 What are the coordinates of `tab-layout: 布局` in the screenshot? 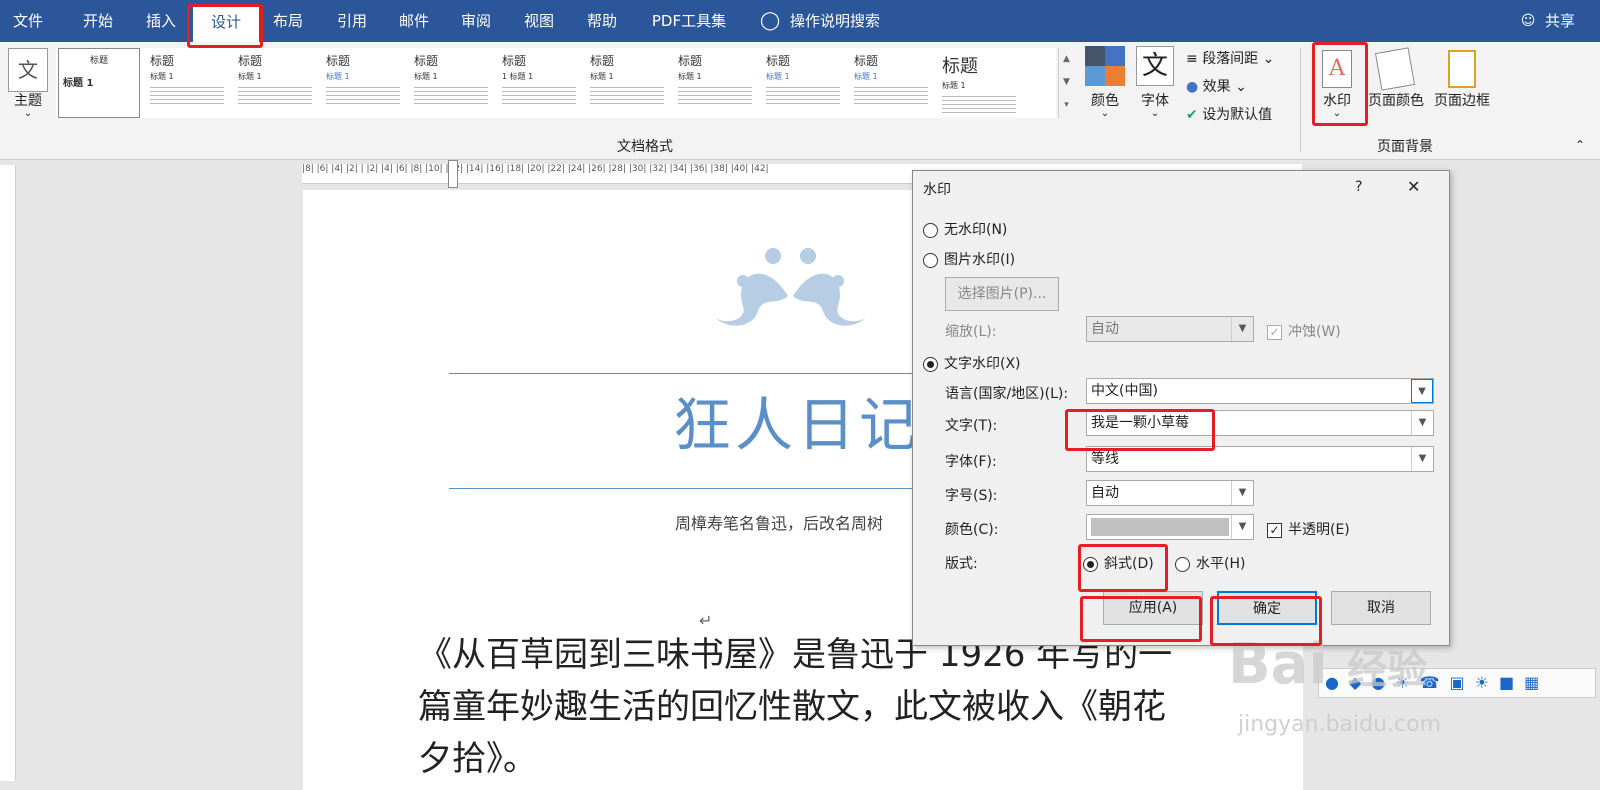 It's located at (288, 21).